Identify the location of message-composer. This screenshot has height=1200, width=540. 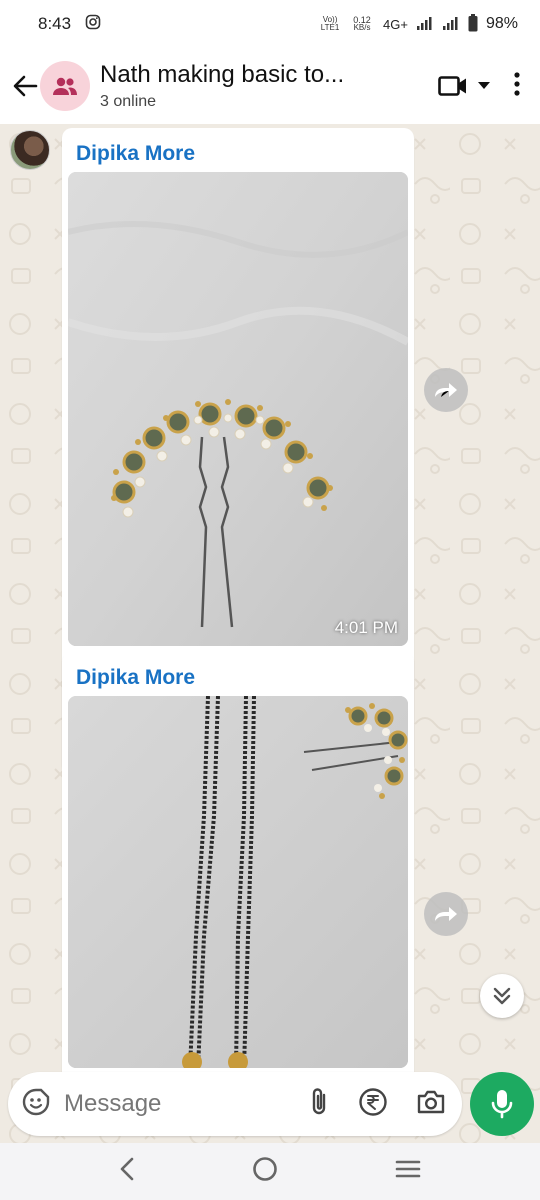
(235, 1104).